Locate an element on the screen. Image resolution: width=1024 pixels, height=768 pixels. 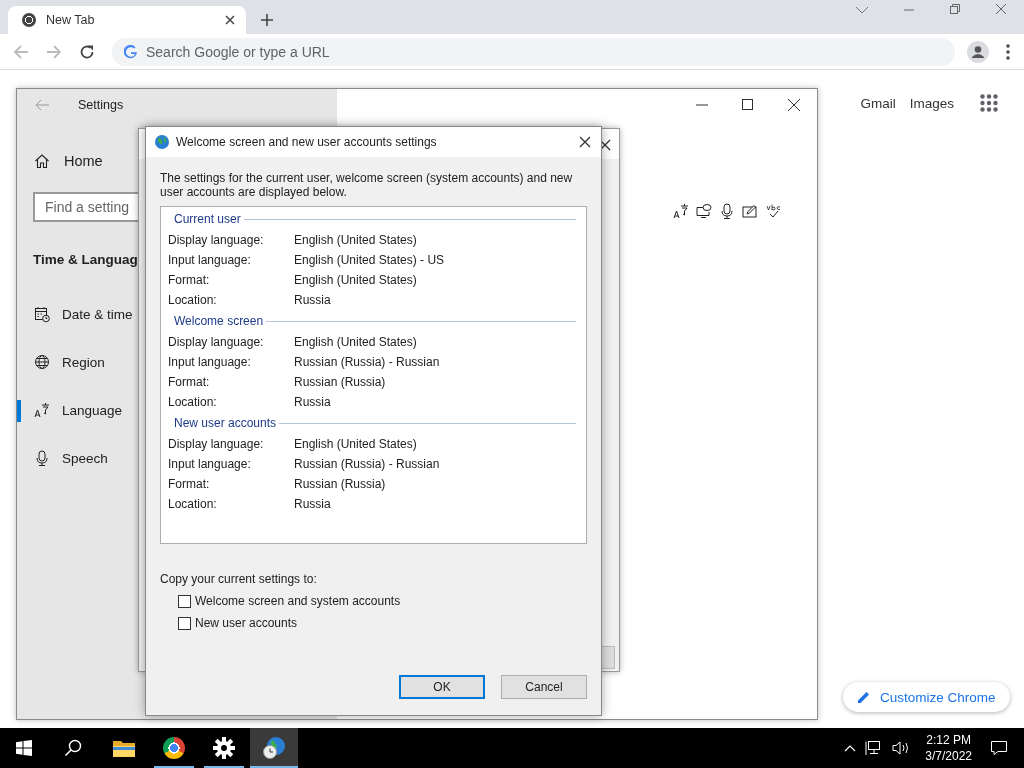
dialog-title: Welcome screen and new user accounts settings is located at coordinates (307, 142).